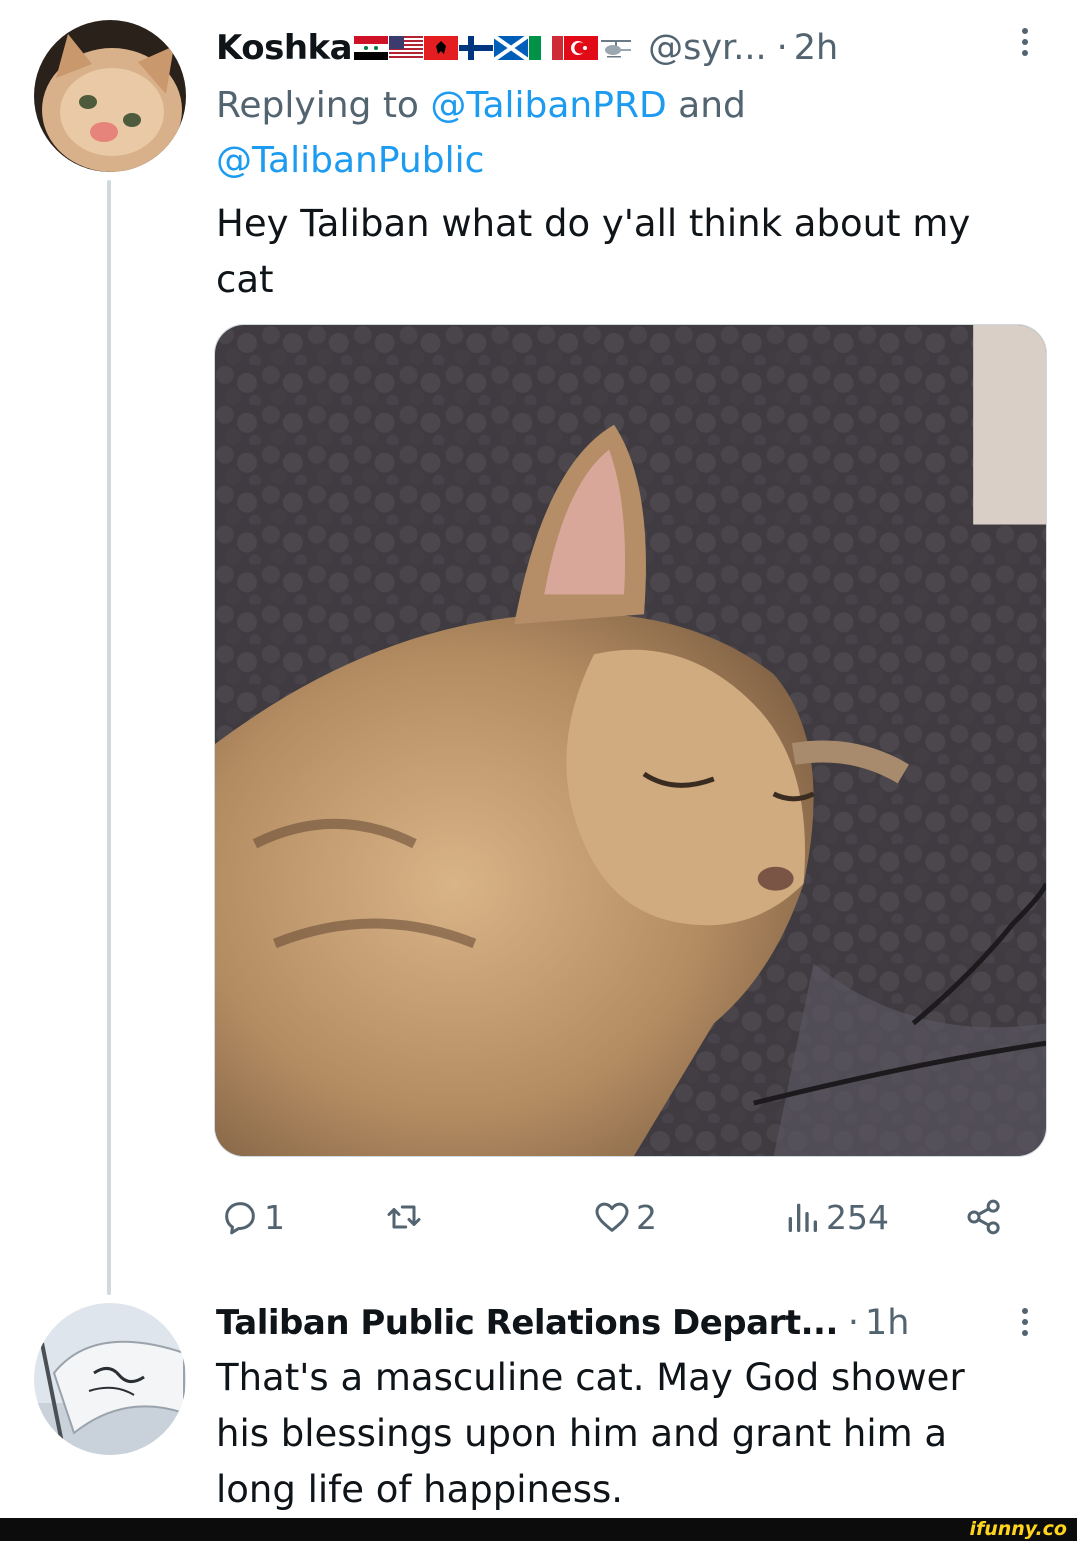 This screenshot has height=1541, width=1077. What do you see at coordinates (546, 48) in the screenshot?
I see `italy-flag-icon` at bounding box center [546, 48].